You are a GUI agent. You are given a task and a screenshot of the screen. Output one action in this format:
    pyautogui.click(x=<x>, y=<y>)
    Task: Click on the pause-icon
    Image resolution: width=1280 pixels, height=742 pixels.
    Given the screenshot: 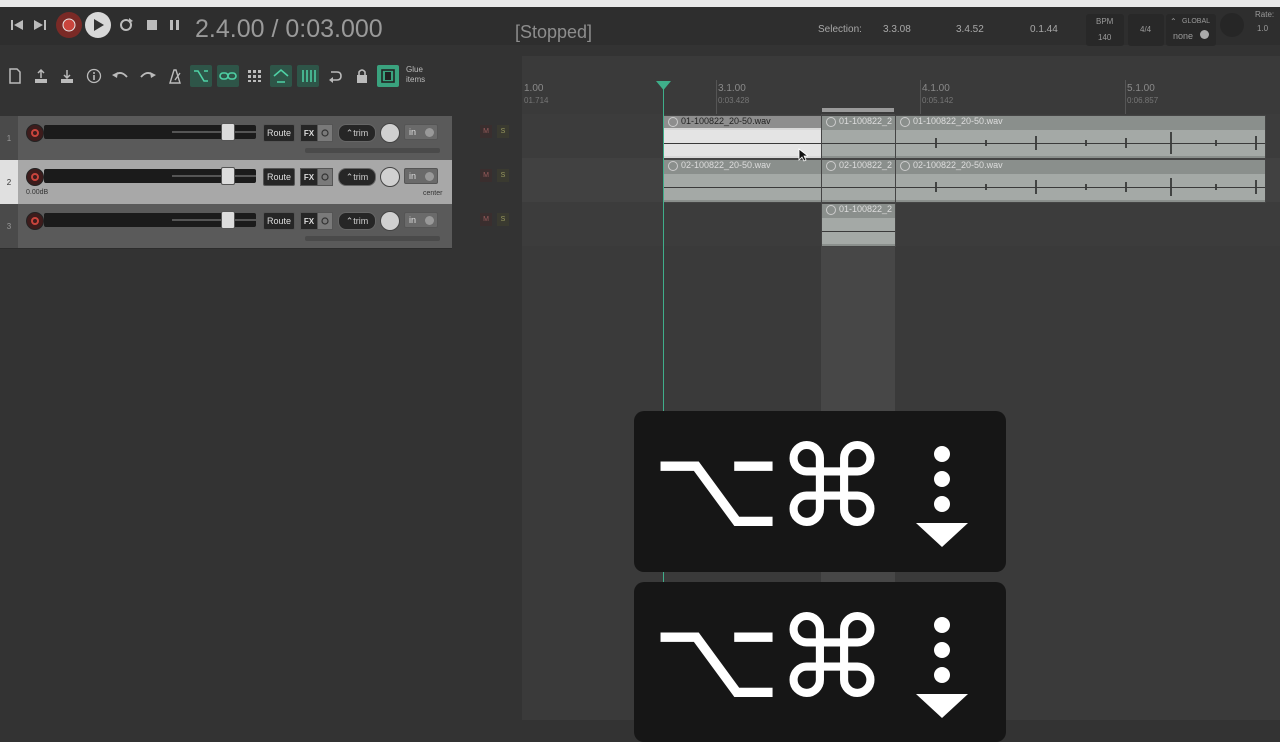 What is the action you would take?
    pyautogui.click(x=175, y=25)
    